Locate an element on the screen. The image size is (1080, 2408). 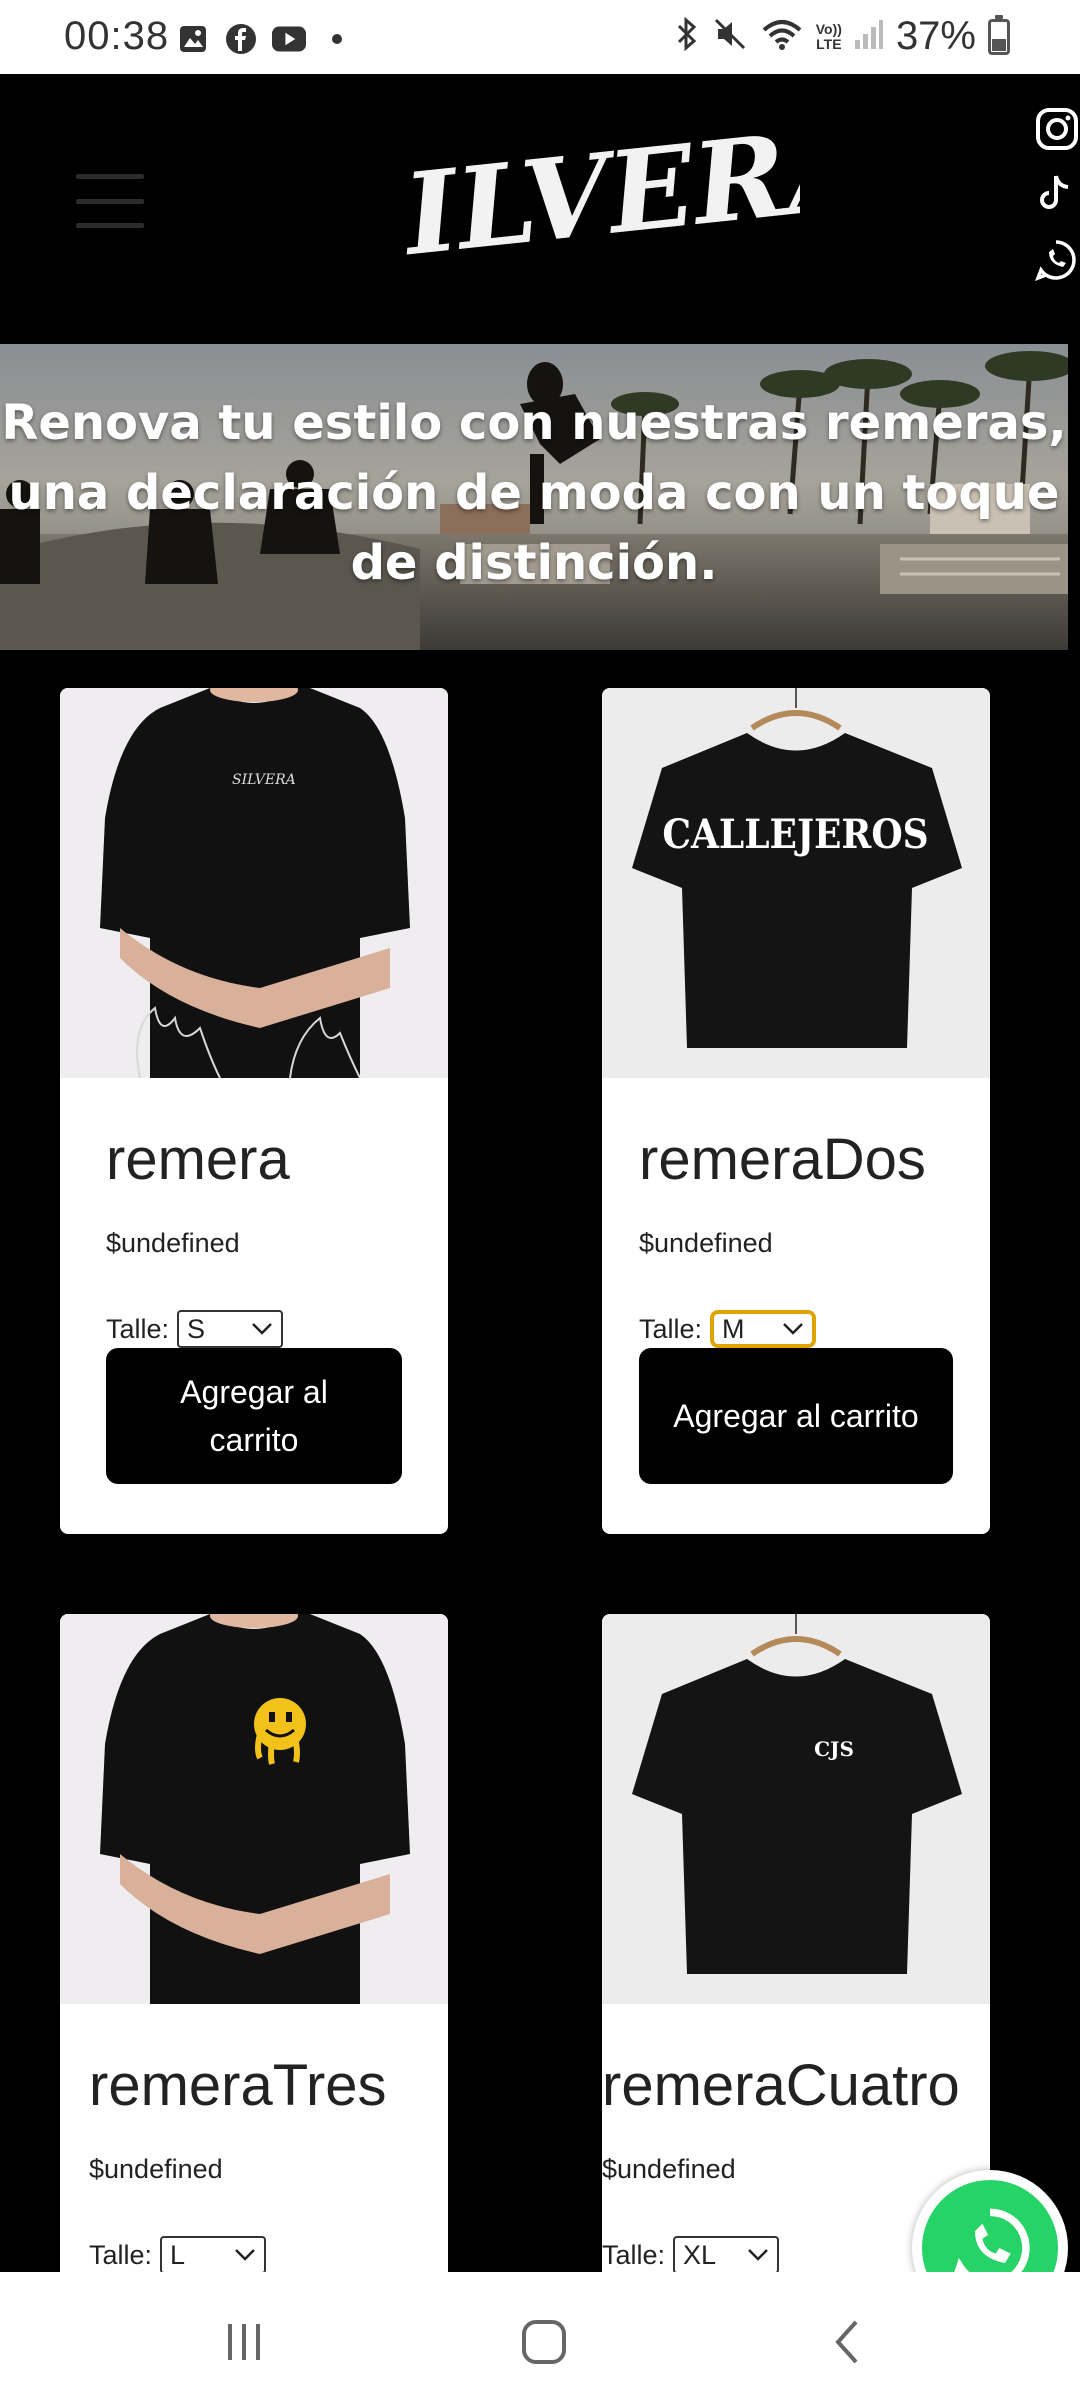
product-image: CJS is located at coordinates (796, 1809).